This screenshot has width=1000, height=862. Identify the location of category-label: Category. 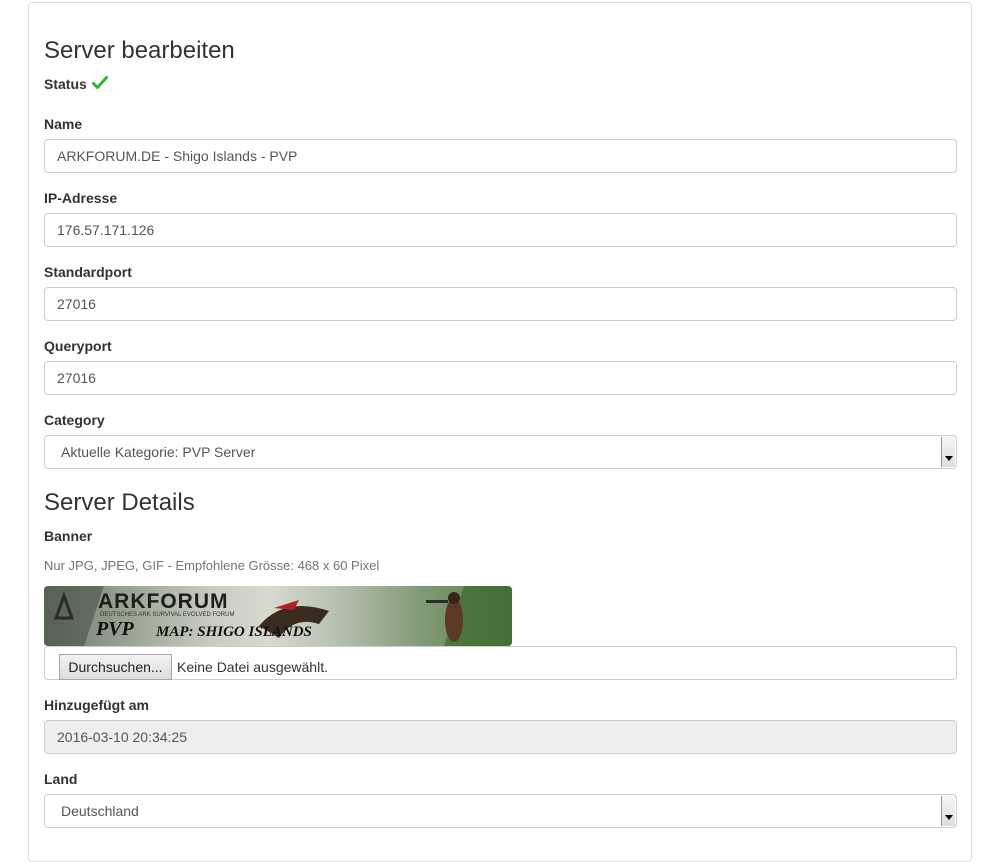
(74, 420).